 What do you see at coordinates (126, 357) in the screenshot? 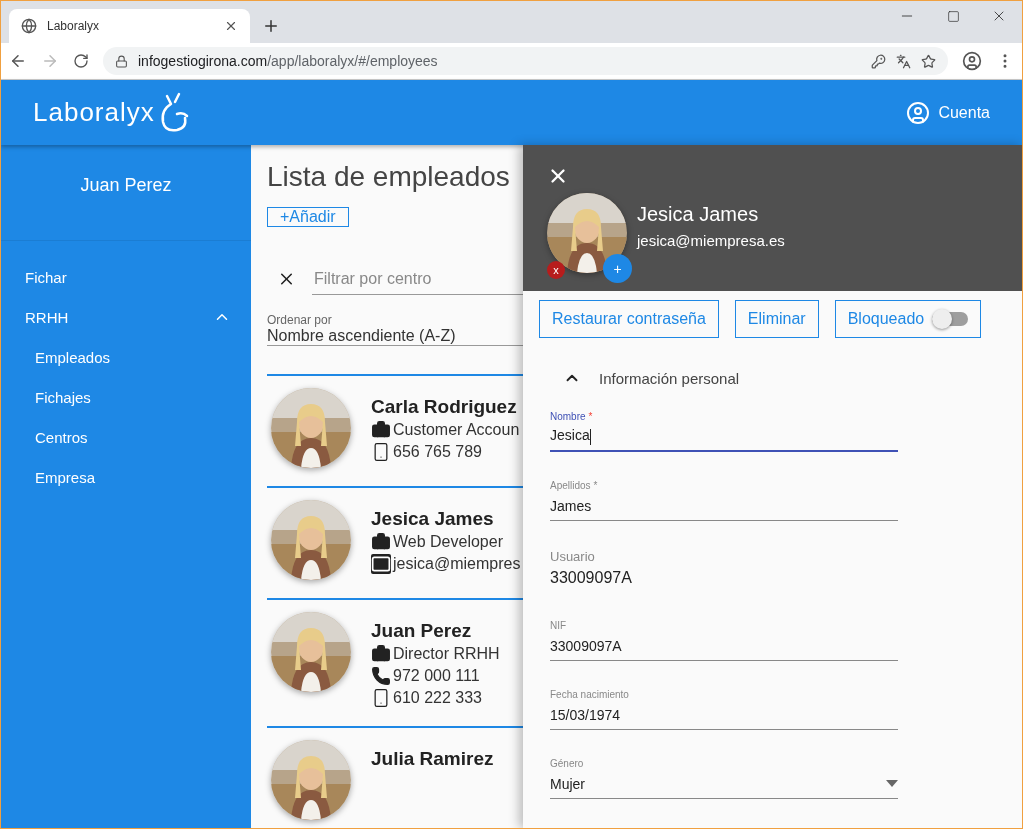
I see `sidebar-item: Empleados` at bounding box center [126, 357].